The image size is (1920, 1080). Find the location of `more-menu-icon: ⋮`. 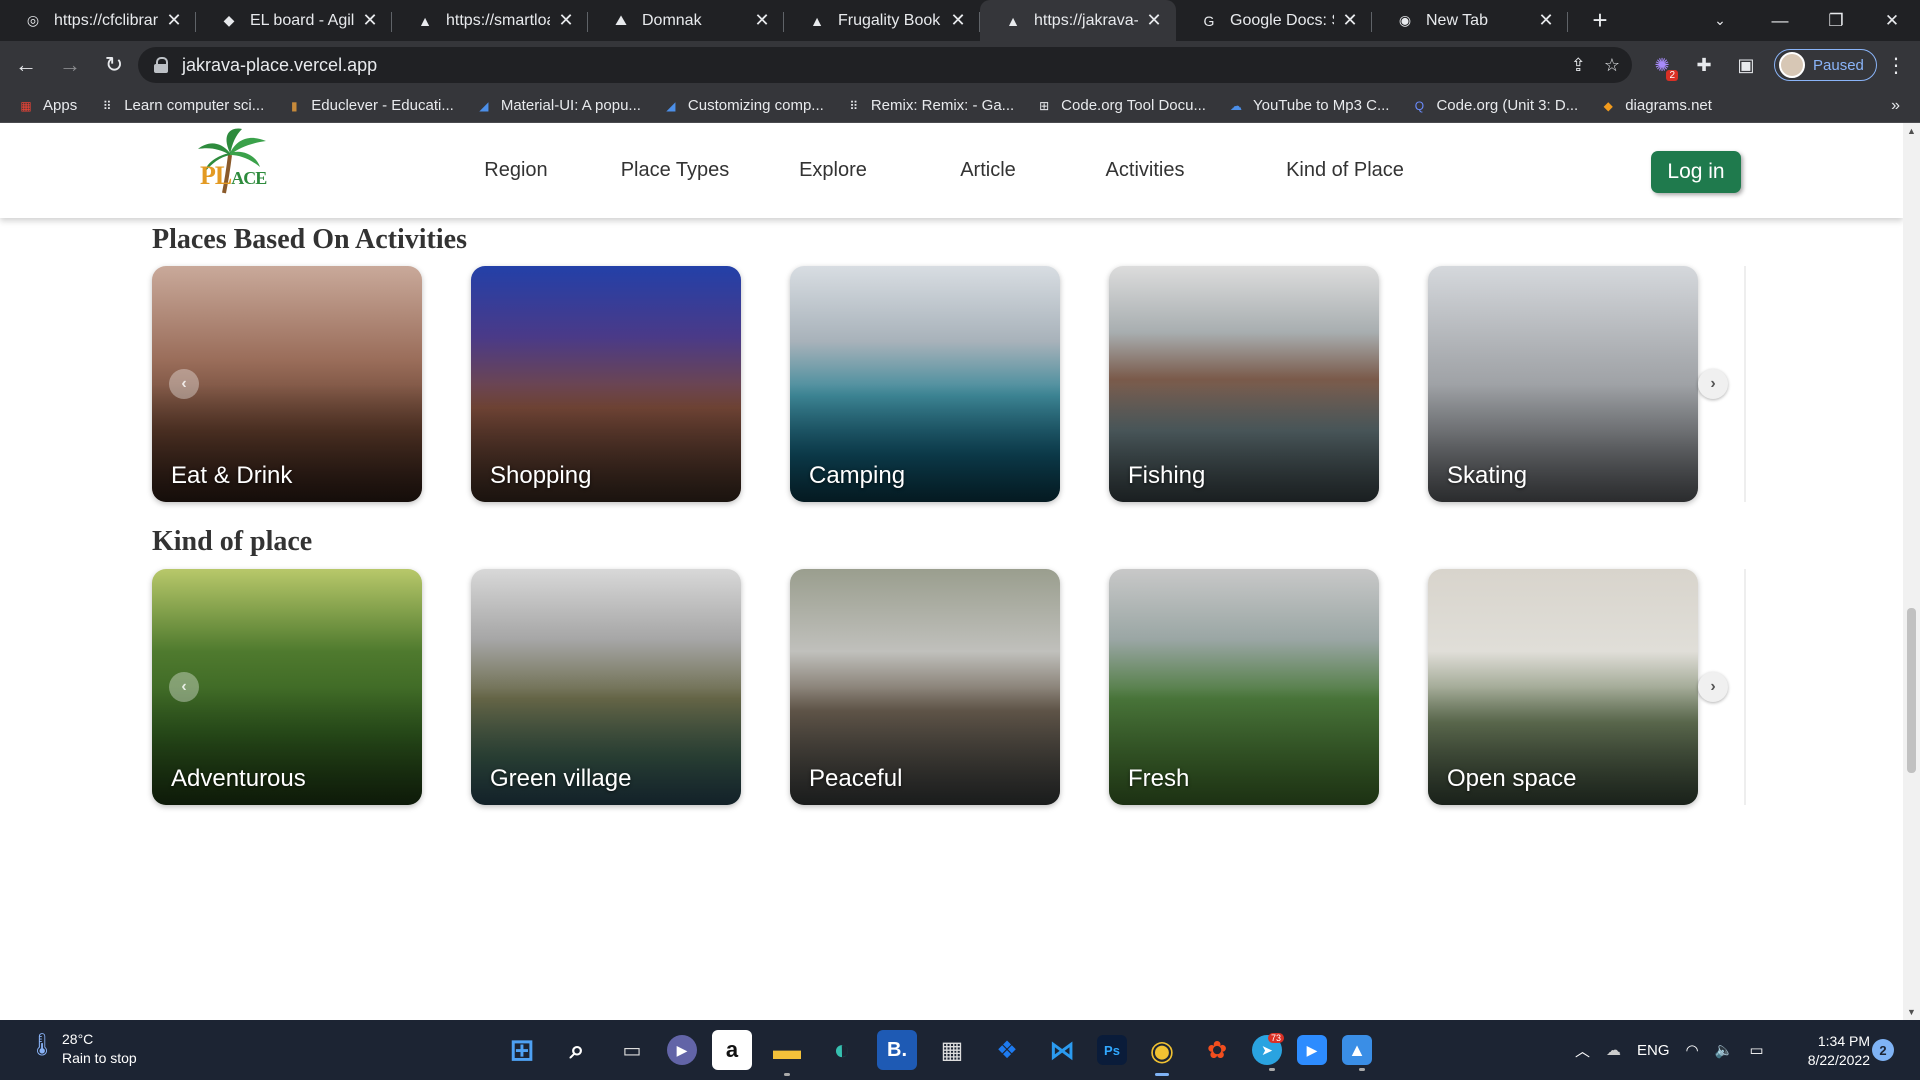

more-menu-icon: ⋮ is located at coordinates (1896, 65).